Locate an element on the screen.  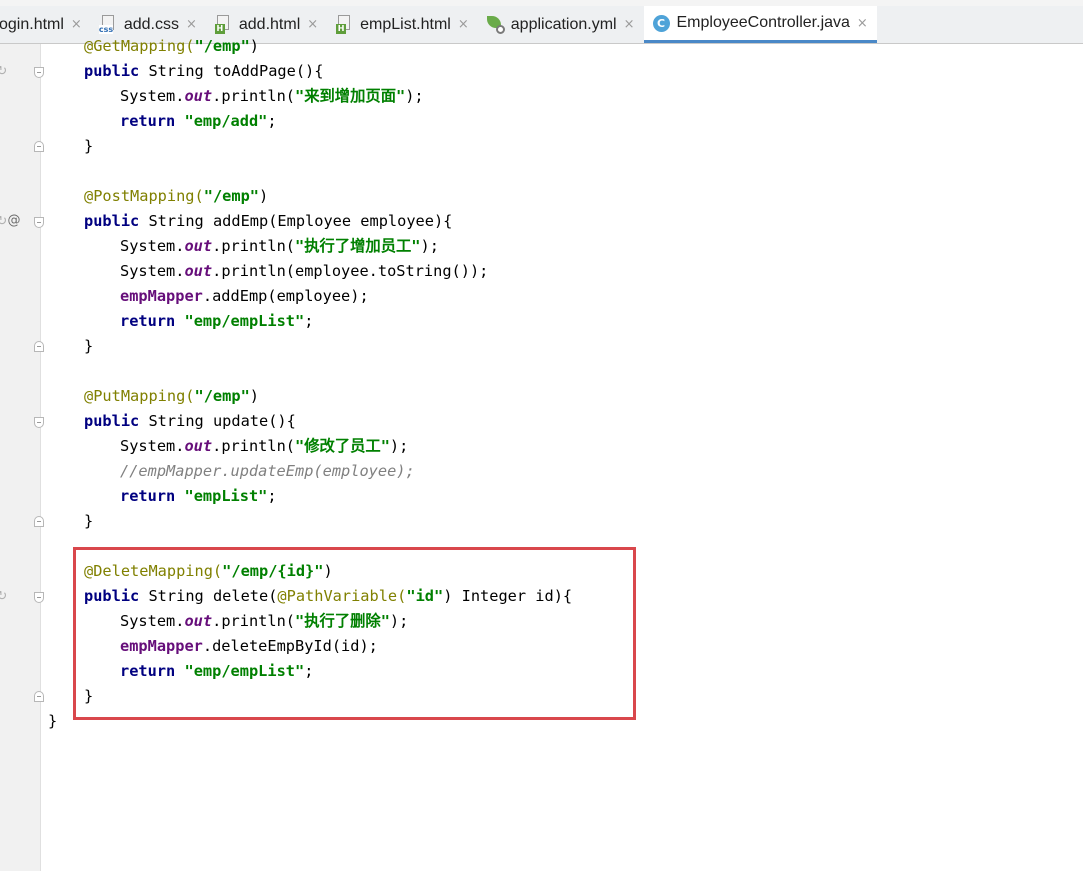
code-token: @GetMapping( is located at coordinates (139, 46).